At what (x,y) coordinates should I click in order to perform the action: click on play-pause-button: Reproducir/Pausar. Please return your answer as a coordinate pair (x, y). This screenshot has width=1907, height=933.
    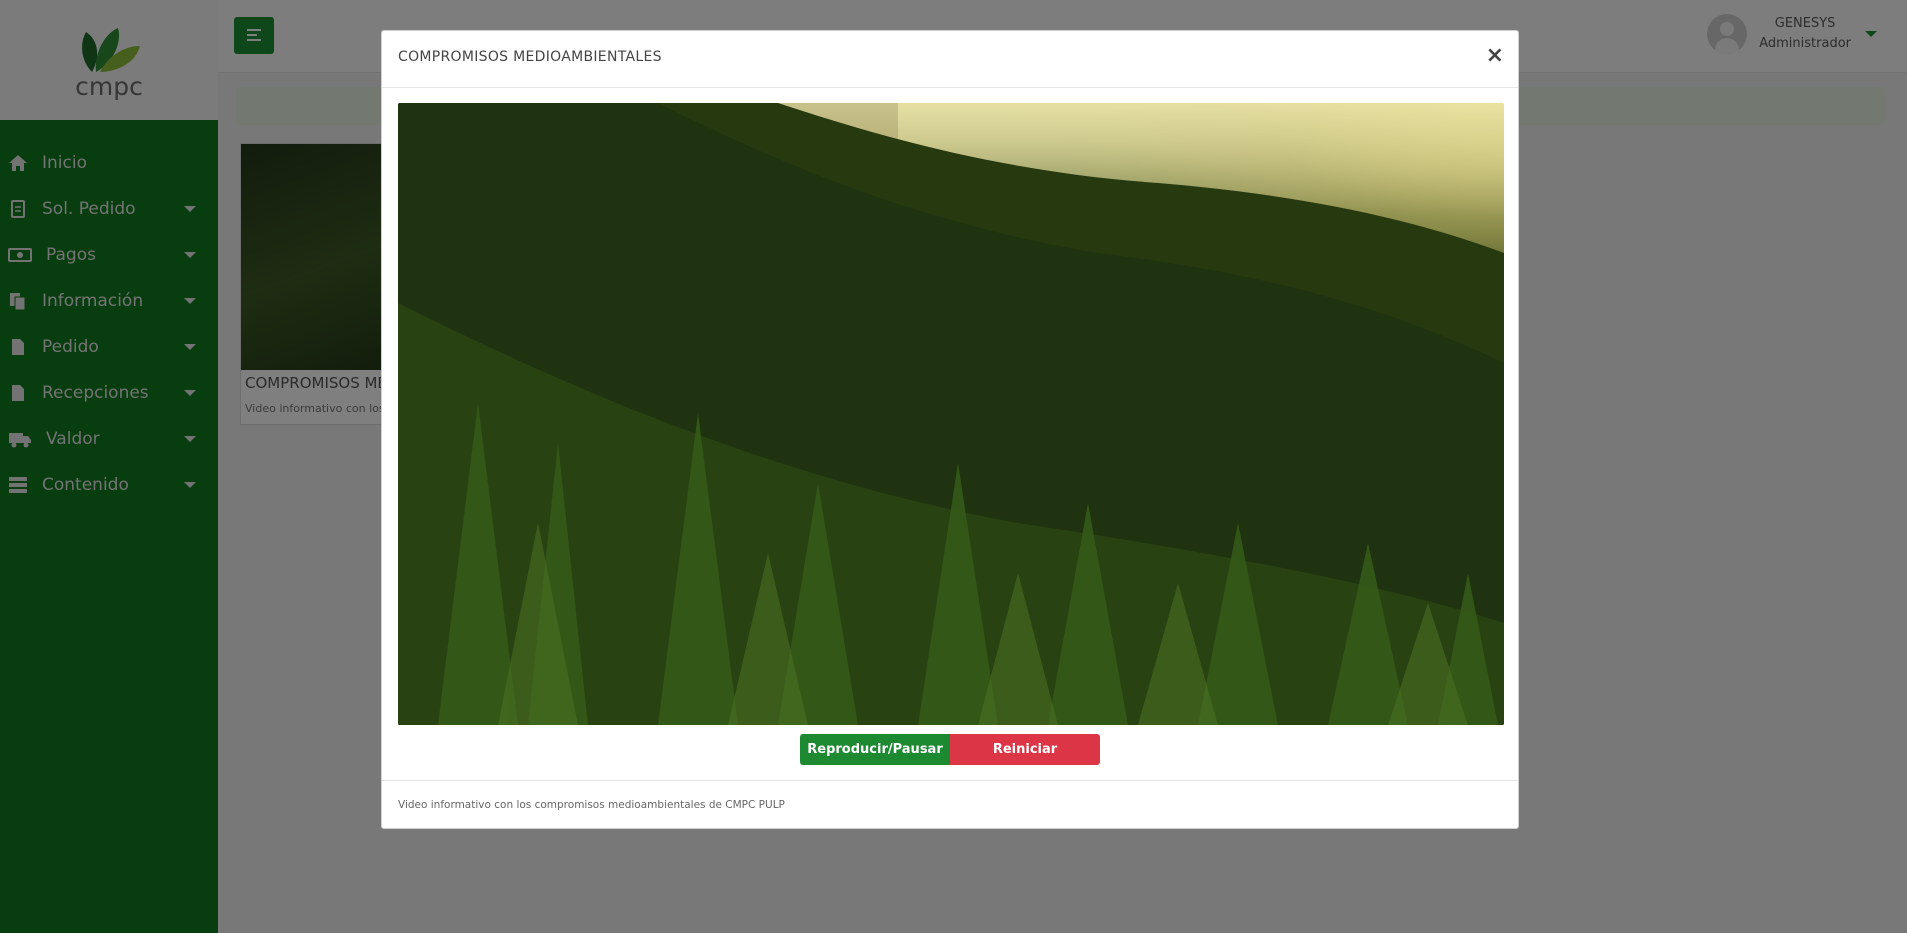
    Looking at the image, I should click on (875, 749).